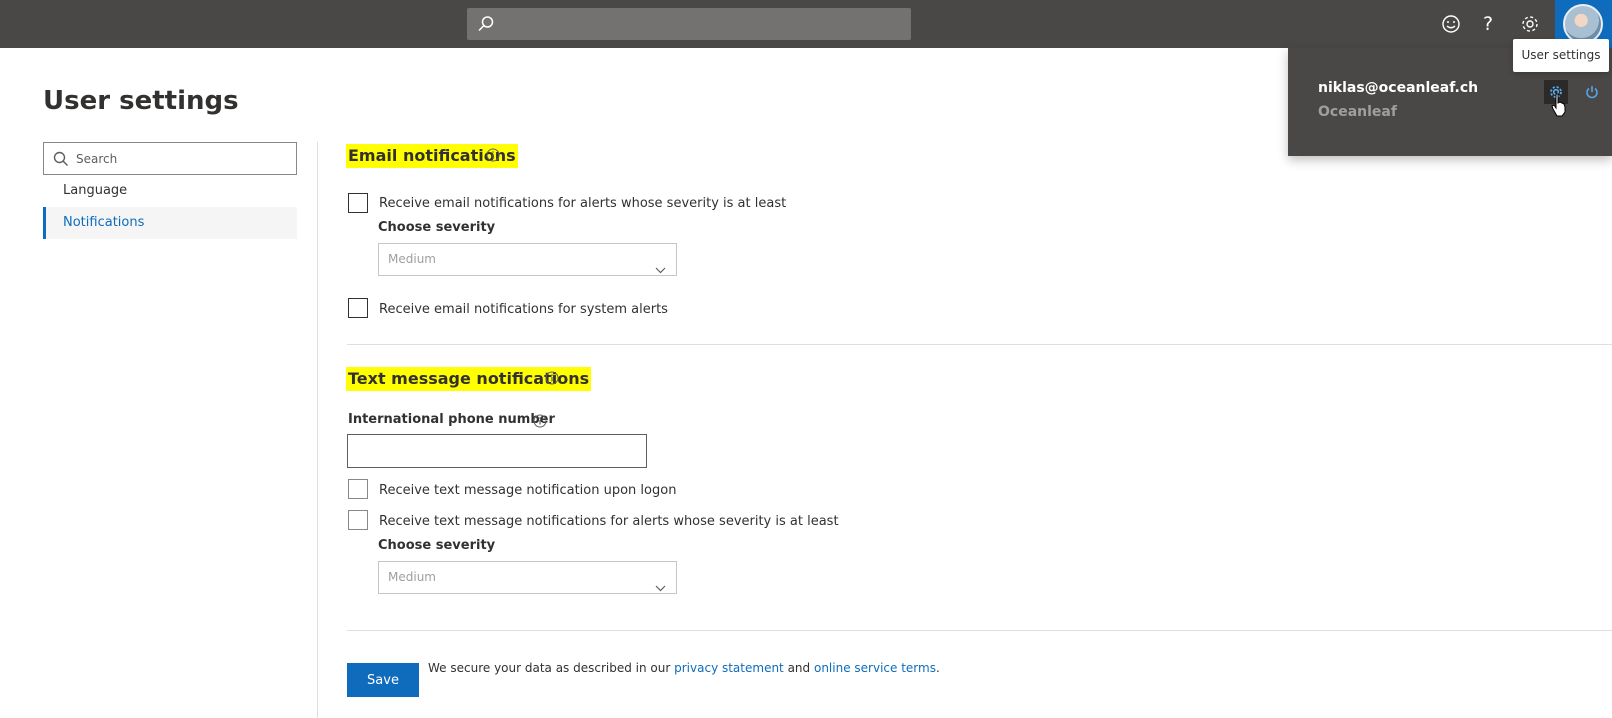  I want to click on email-severity-checkbox, so click(358, 203).